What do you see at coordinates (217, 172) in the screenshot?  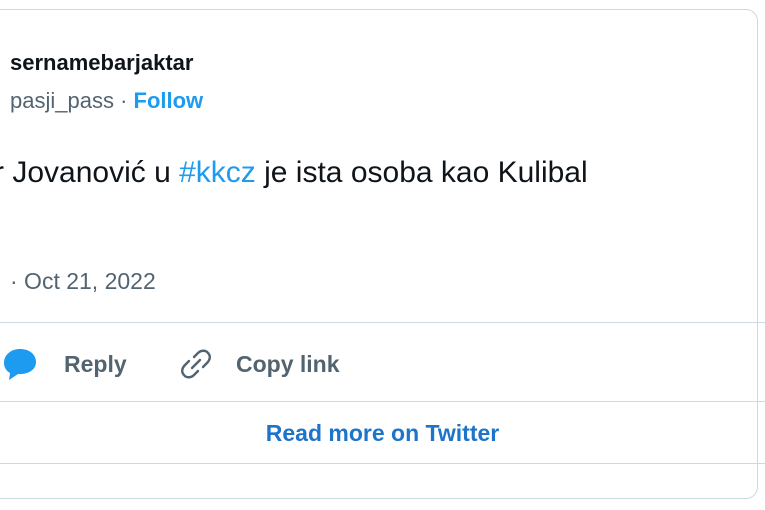 I see `hashtag-link: #kkcz` at bounding box center [217, 172].